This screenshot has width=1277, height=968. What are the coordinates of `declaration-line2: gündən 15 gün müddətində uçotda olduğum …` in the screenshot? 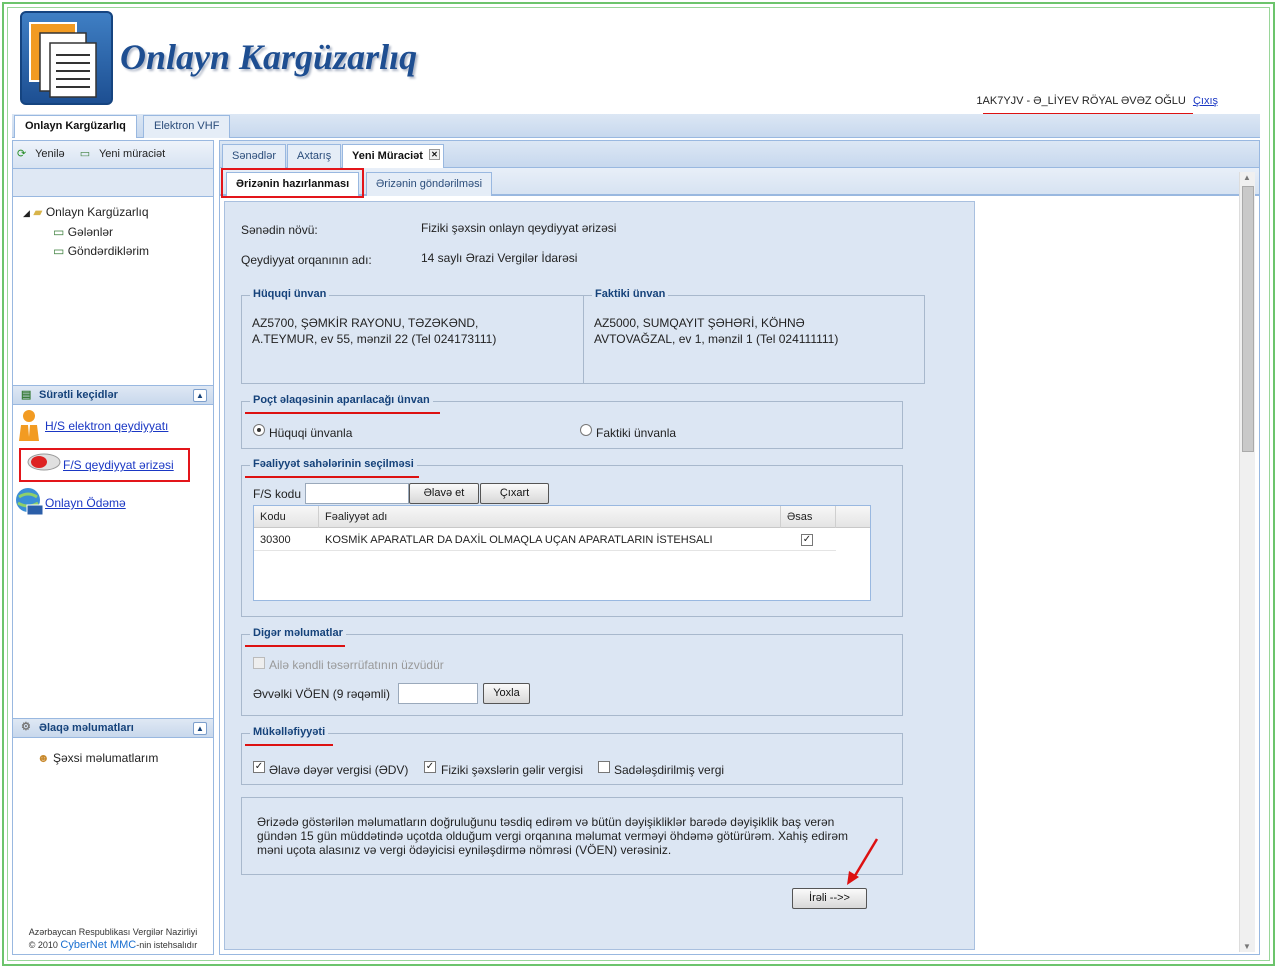 It's located at (553, 836).